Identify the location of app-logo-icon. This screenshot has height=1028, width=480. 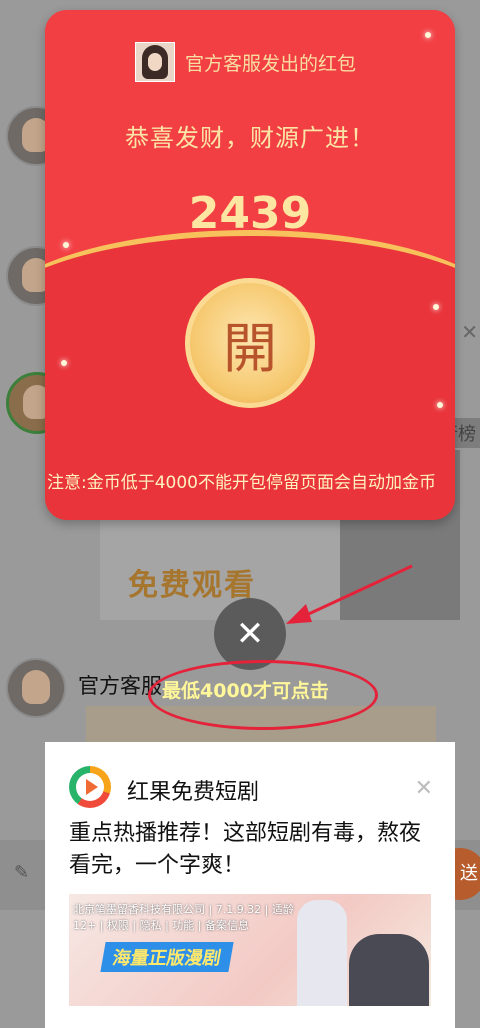
(90, 787).